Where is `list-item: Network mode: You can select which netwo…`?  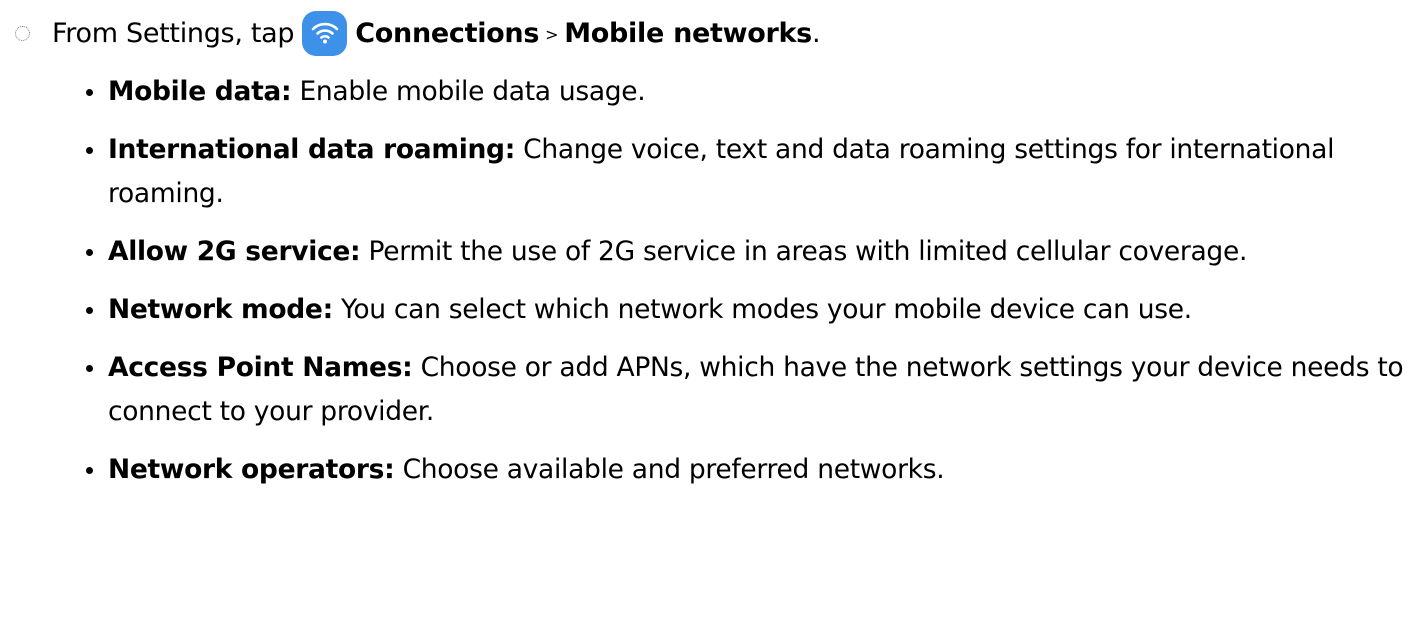 list-item: Network mode: You can select which netwo… is located at coordinates (747, 310).